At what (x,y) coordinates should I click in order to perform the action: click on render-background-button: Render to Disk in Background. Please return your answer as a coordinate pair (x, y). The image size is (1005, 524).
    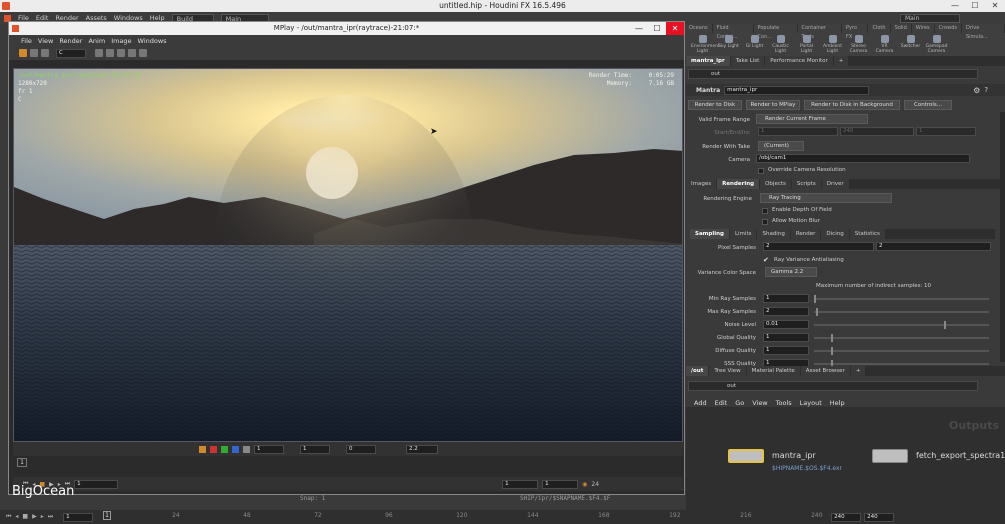
    Looking at the image, I should click on (852, 105).